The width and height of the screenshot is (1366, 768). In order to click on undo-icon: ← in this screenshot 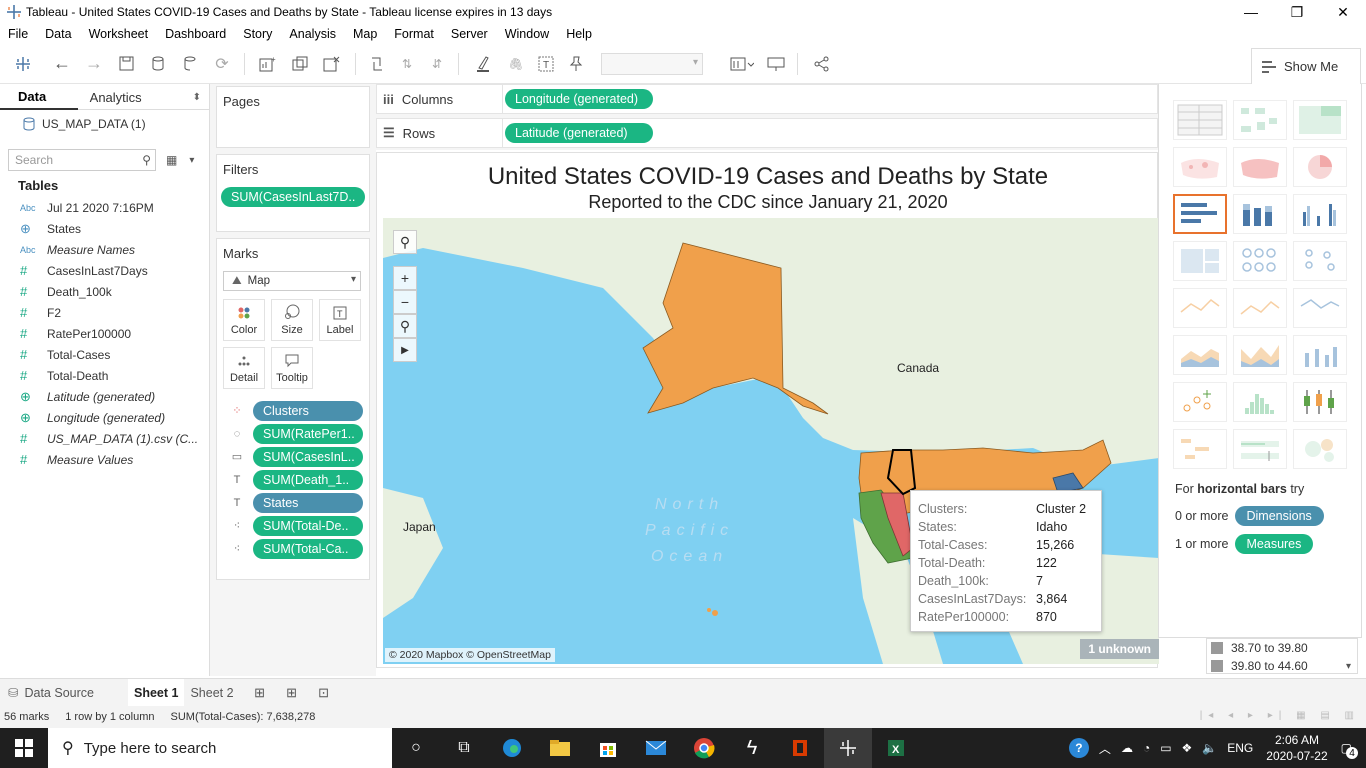, I will do `click(62, 64)`.